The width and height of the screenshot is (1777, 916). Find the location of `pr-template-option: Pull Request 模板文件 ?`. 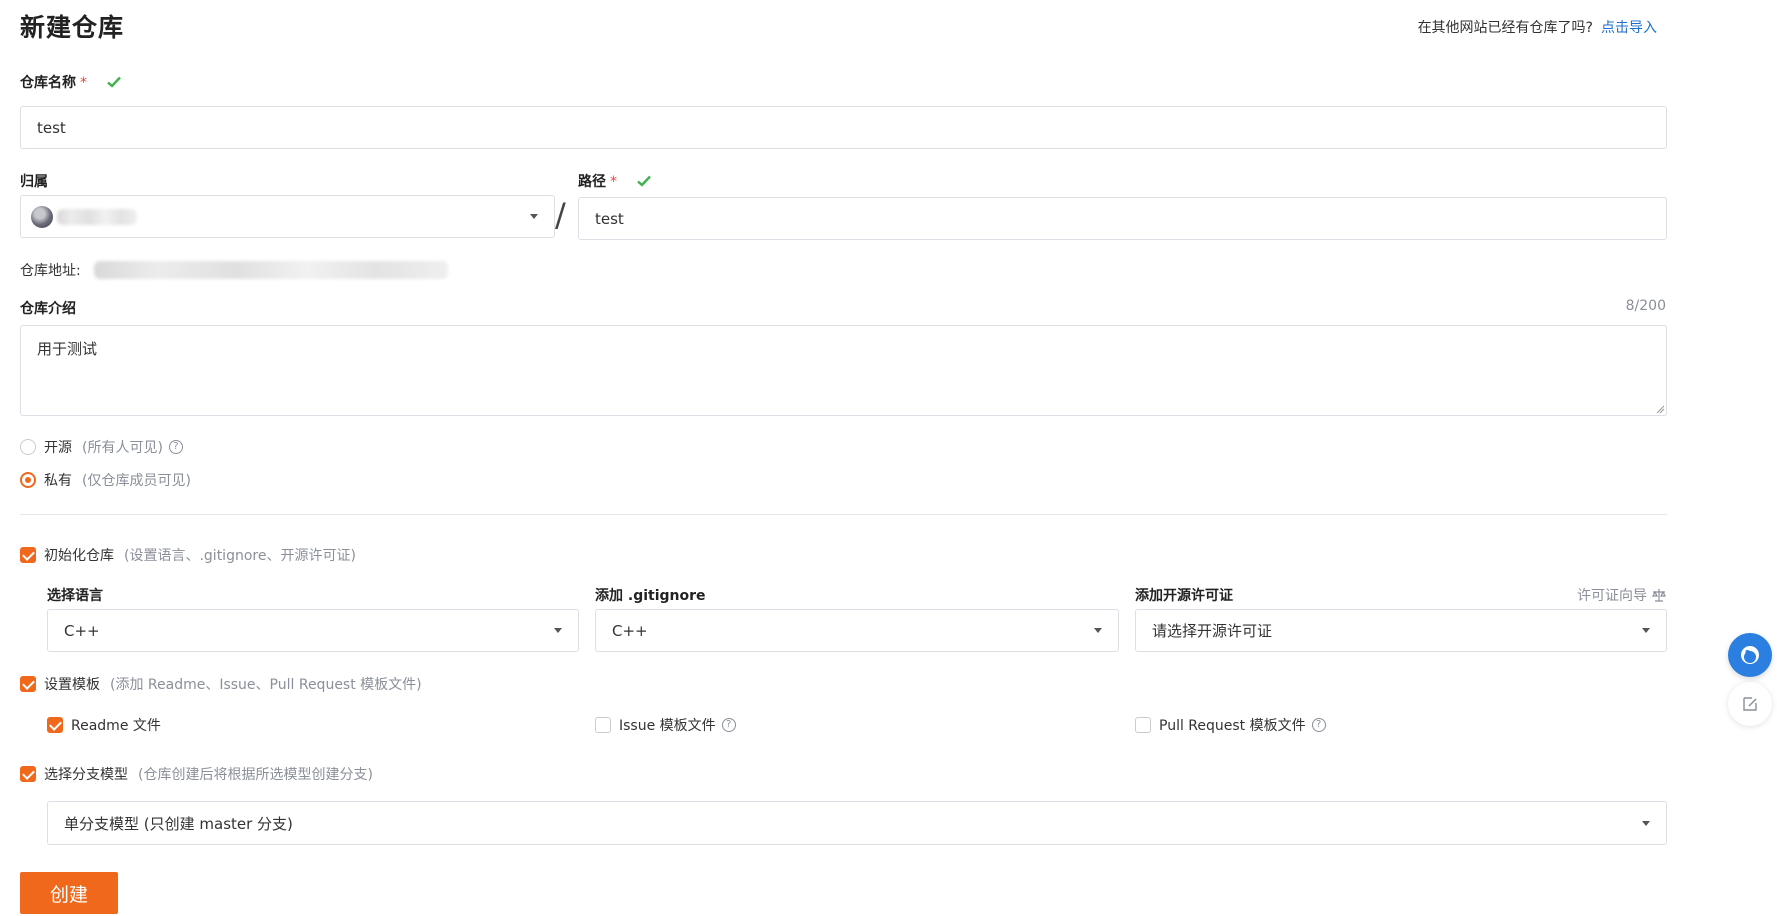

pr-template-option: Pull Request 模板文件 ? is located at coordinates (1230, 725).